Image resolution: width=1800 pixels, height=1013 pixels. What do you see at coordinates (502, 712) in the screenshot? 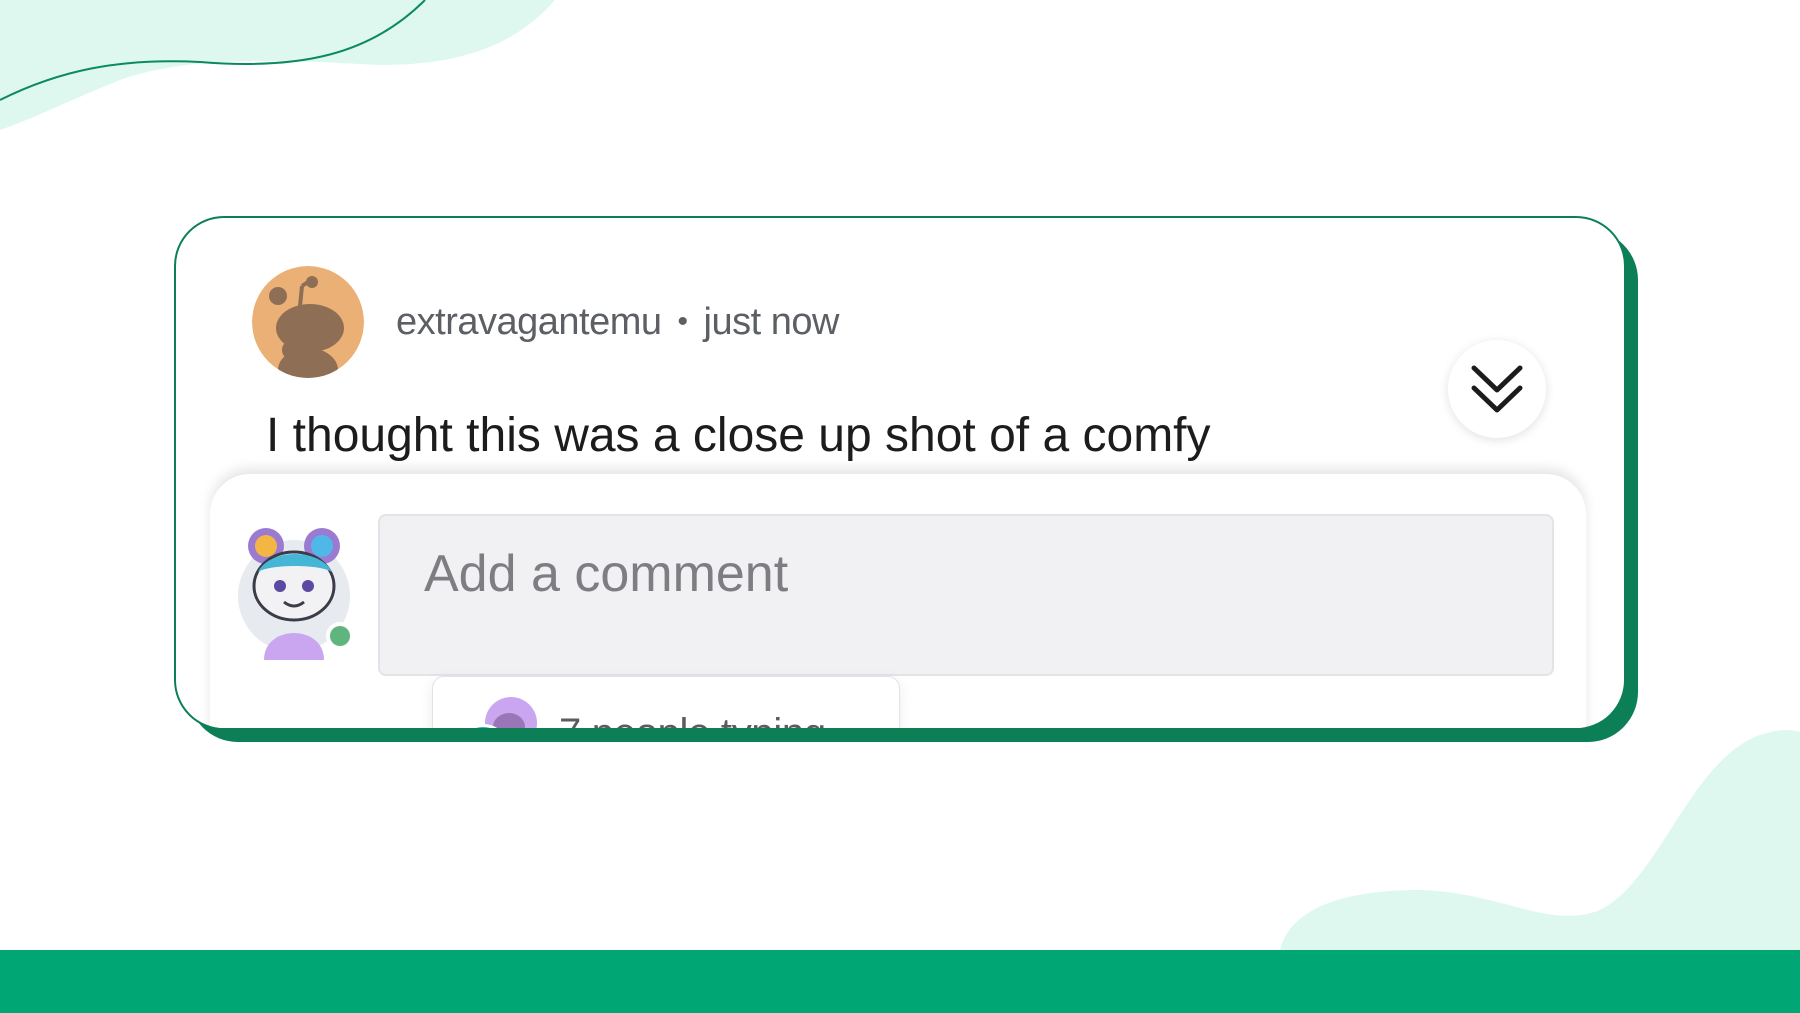
I see `typing-avatars-icon` at bounding box center [502, 712].